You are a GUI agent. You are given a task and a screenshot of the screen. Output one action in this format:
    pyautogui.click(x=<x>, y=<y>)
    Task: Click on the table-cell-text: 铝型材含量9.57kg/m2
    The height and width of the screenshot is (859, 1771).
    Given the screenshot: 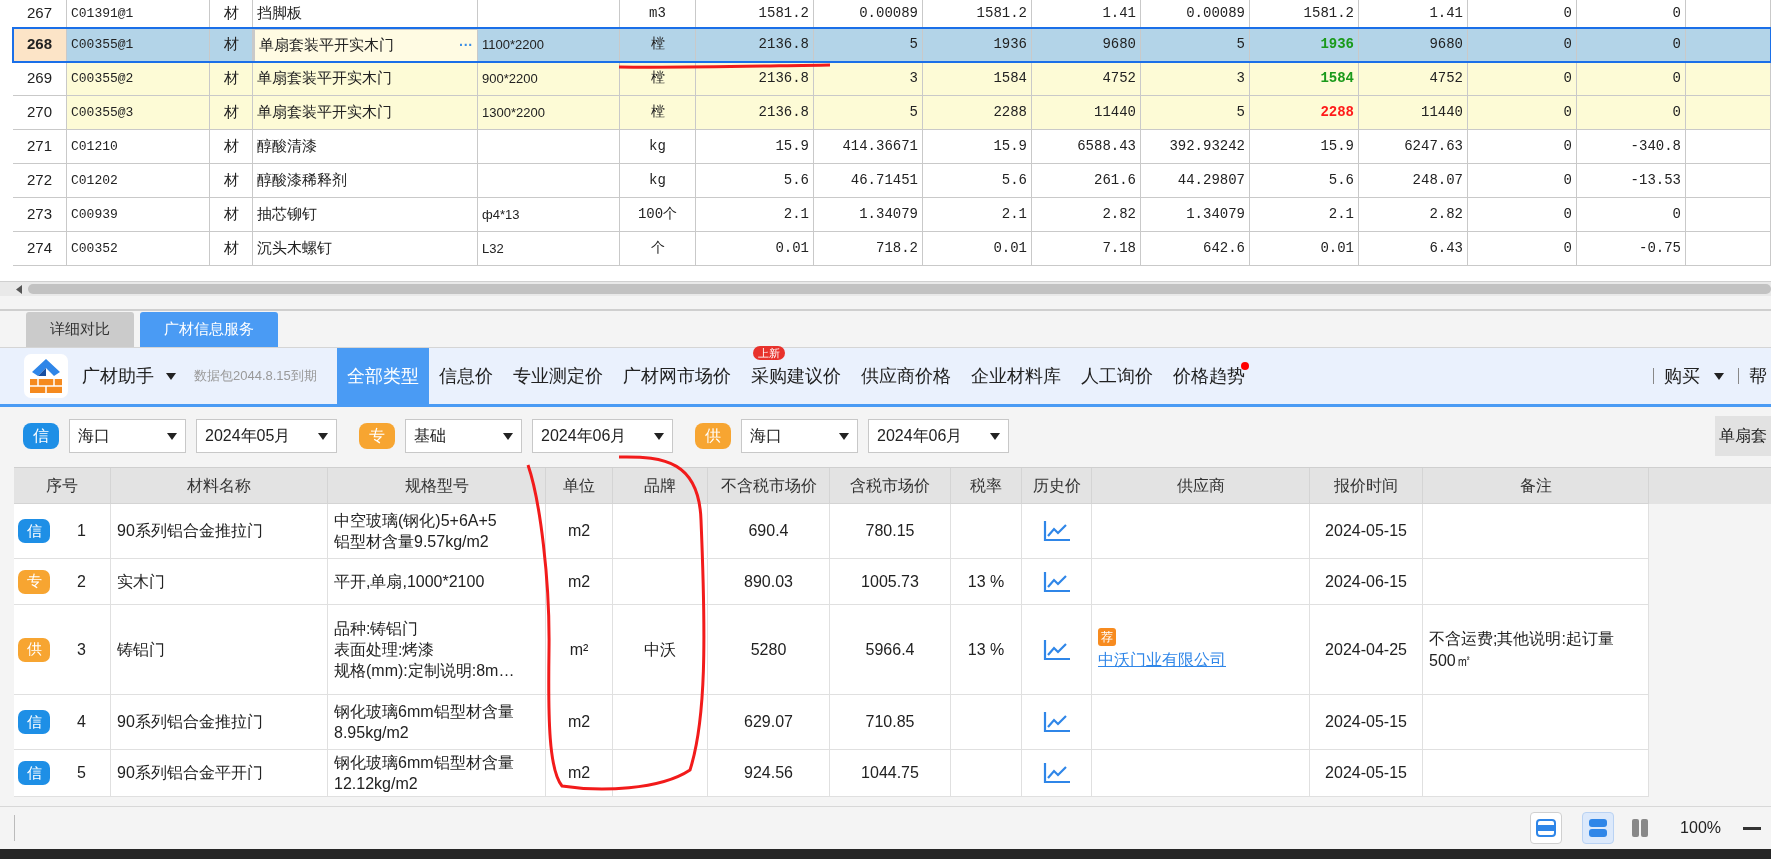 What is the action you would take?
    pyautogui.click(x=411, y=542)
    